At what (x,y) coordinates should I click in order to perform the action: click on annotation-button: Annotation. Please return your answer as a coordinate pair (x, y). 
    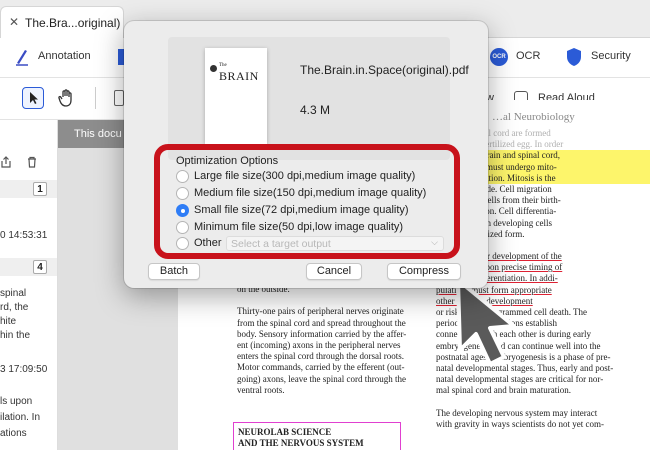
    Looking at the image, I should click on (64, 56).